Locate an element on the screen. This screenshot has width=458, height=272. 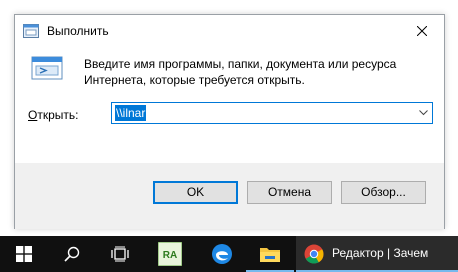
svg-text: RA is located at coordinates (170, 255).